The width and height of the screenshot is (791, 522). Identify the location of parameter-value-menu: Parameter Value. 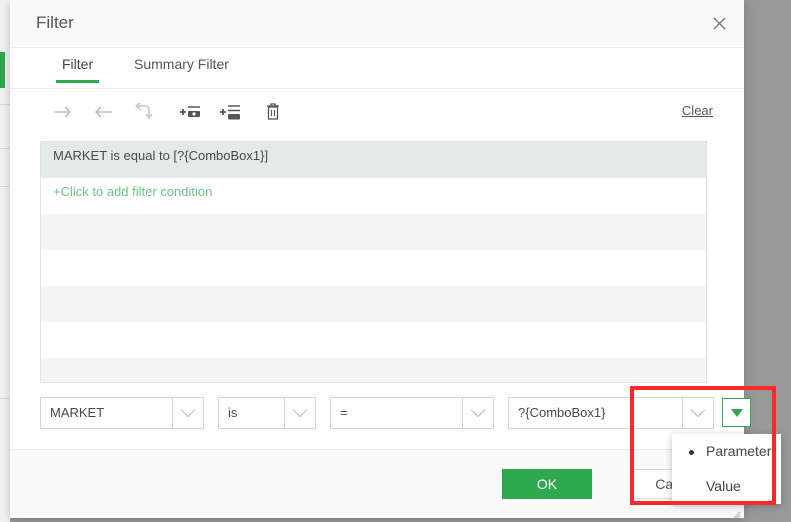
(726, 469).